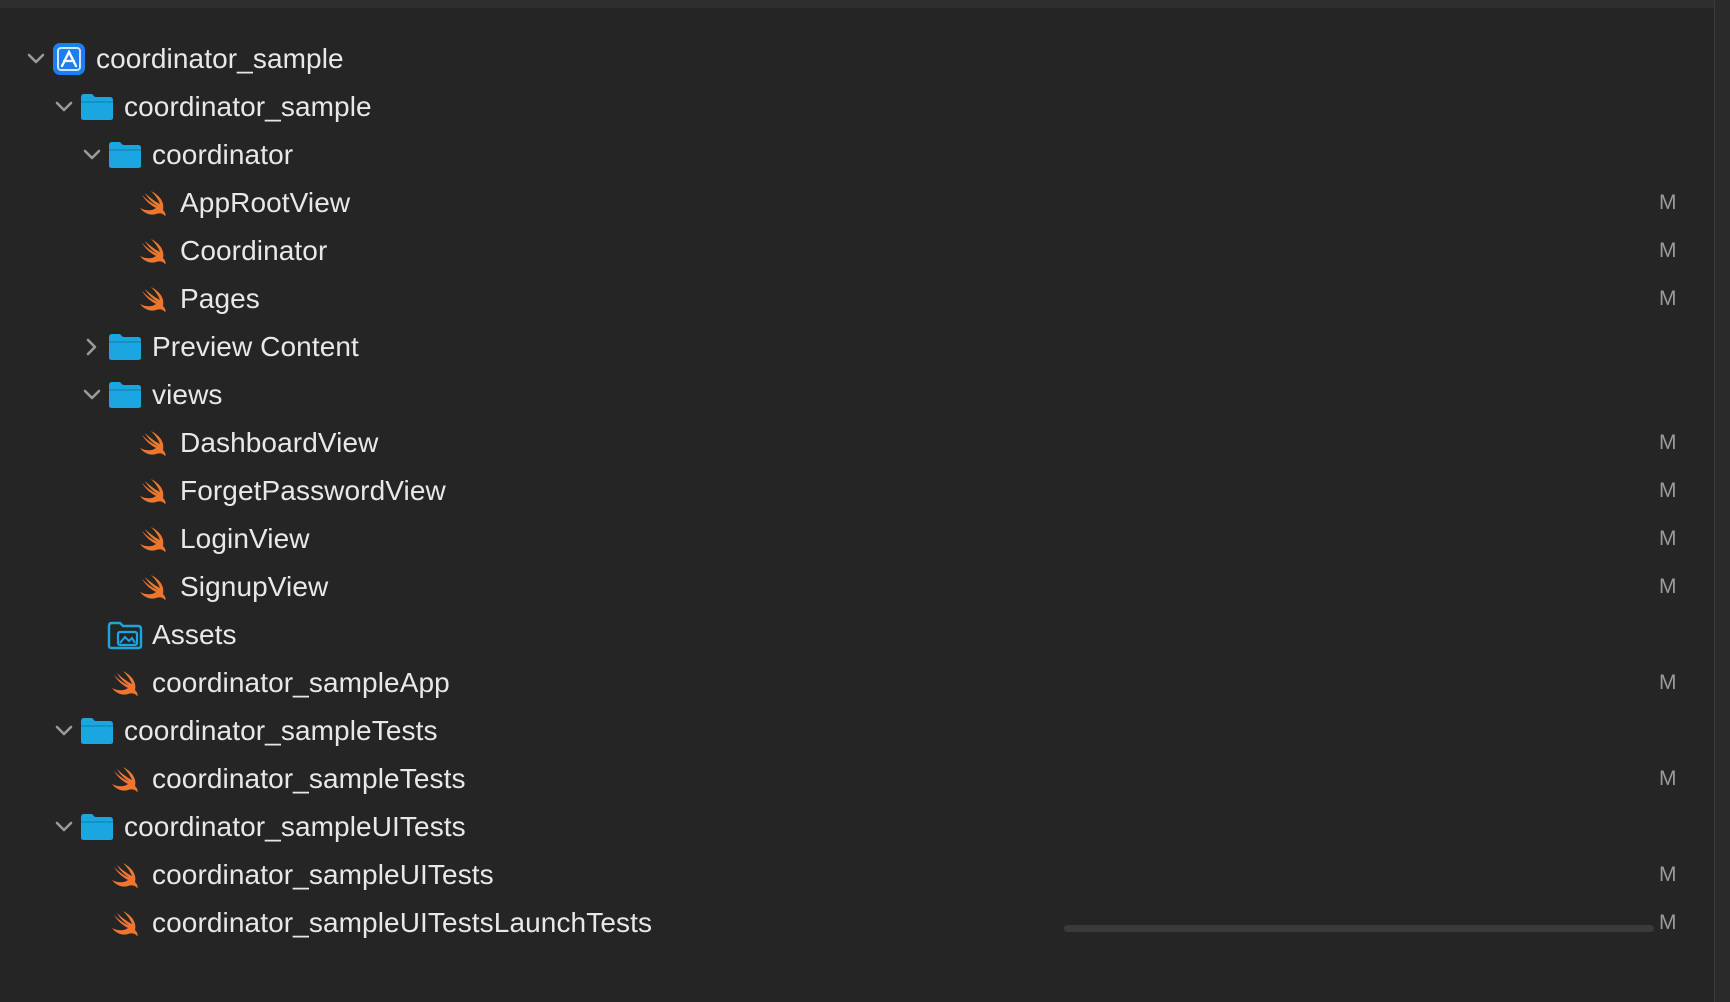 Image resolution: width=1730 pixels, height=1002 pixels. Describe the element at coordinates (857, 251) in the screenshot. I see `tree-row-file: Coordinator M` at that location.